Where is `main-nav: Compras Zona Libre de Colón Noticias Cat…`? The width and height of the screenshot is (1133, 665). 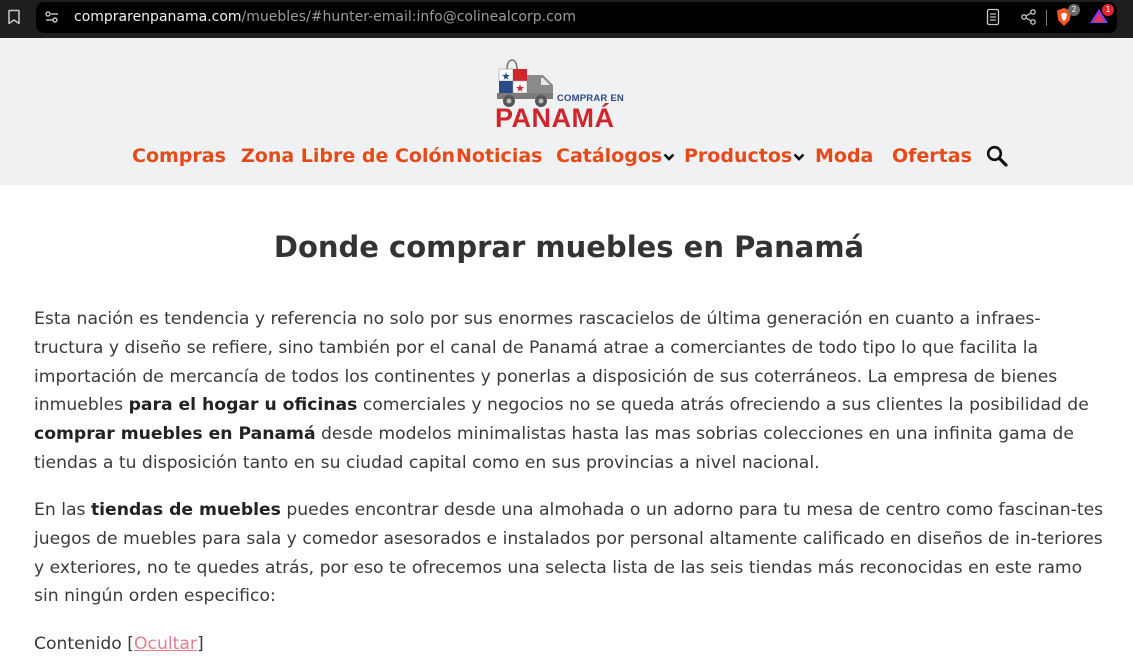
main-nav: Compras Zona Libre de Colón Noticias Cat… is located at coordinates (566, 157).